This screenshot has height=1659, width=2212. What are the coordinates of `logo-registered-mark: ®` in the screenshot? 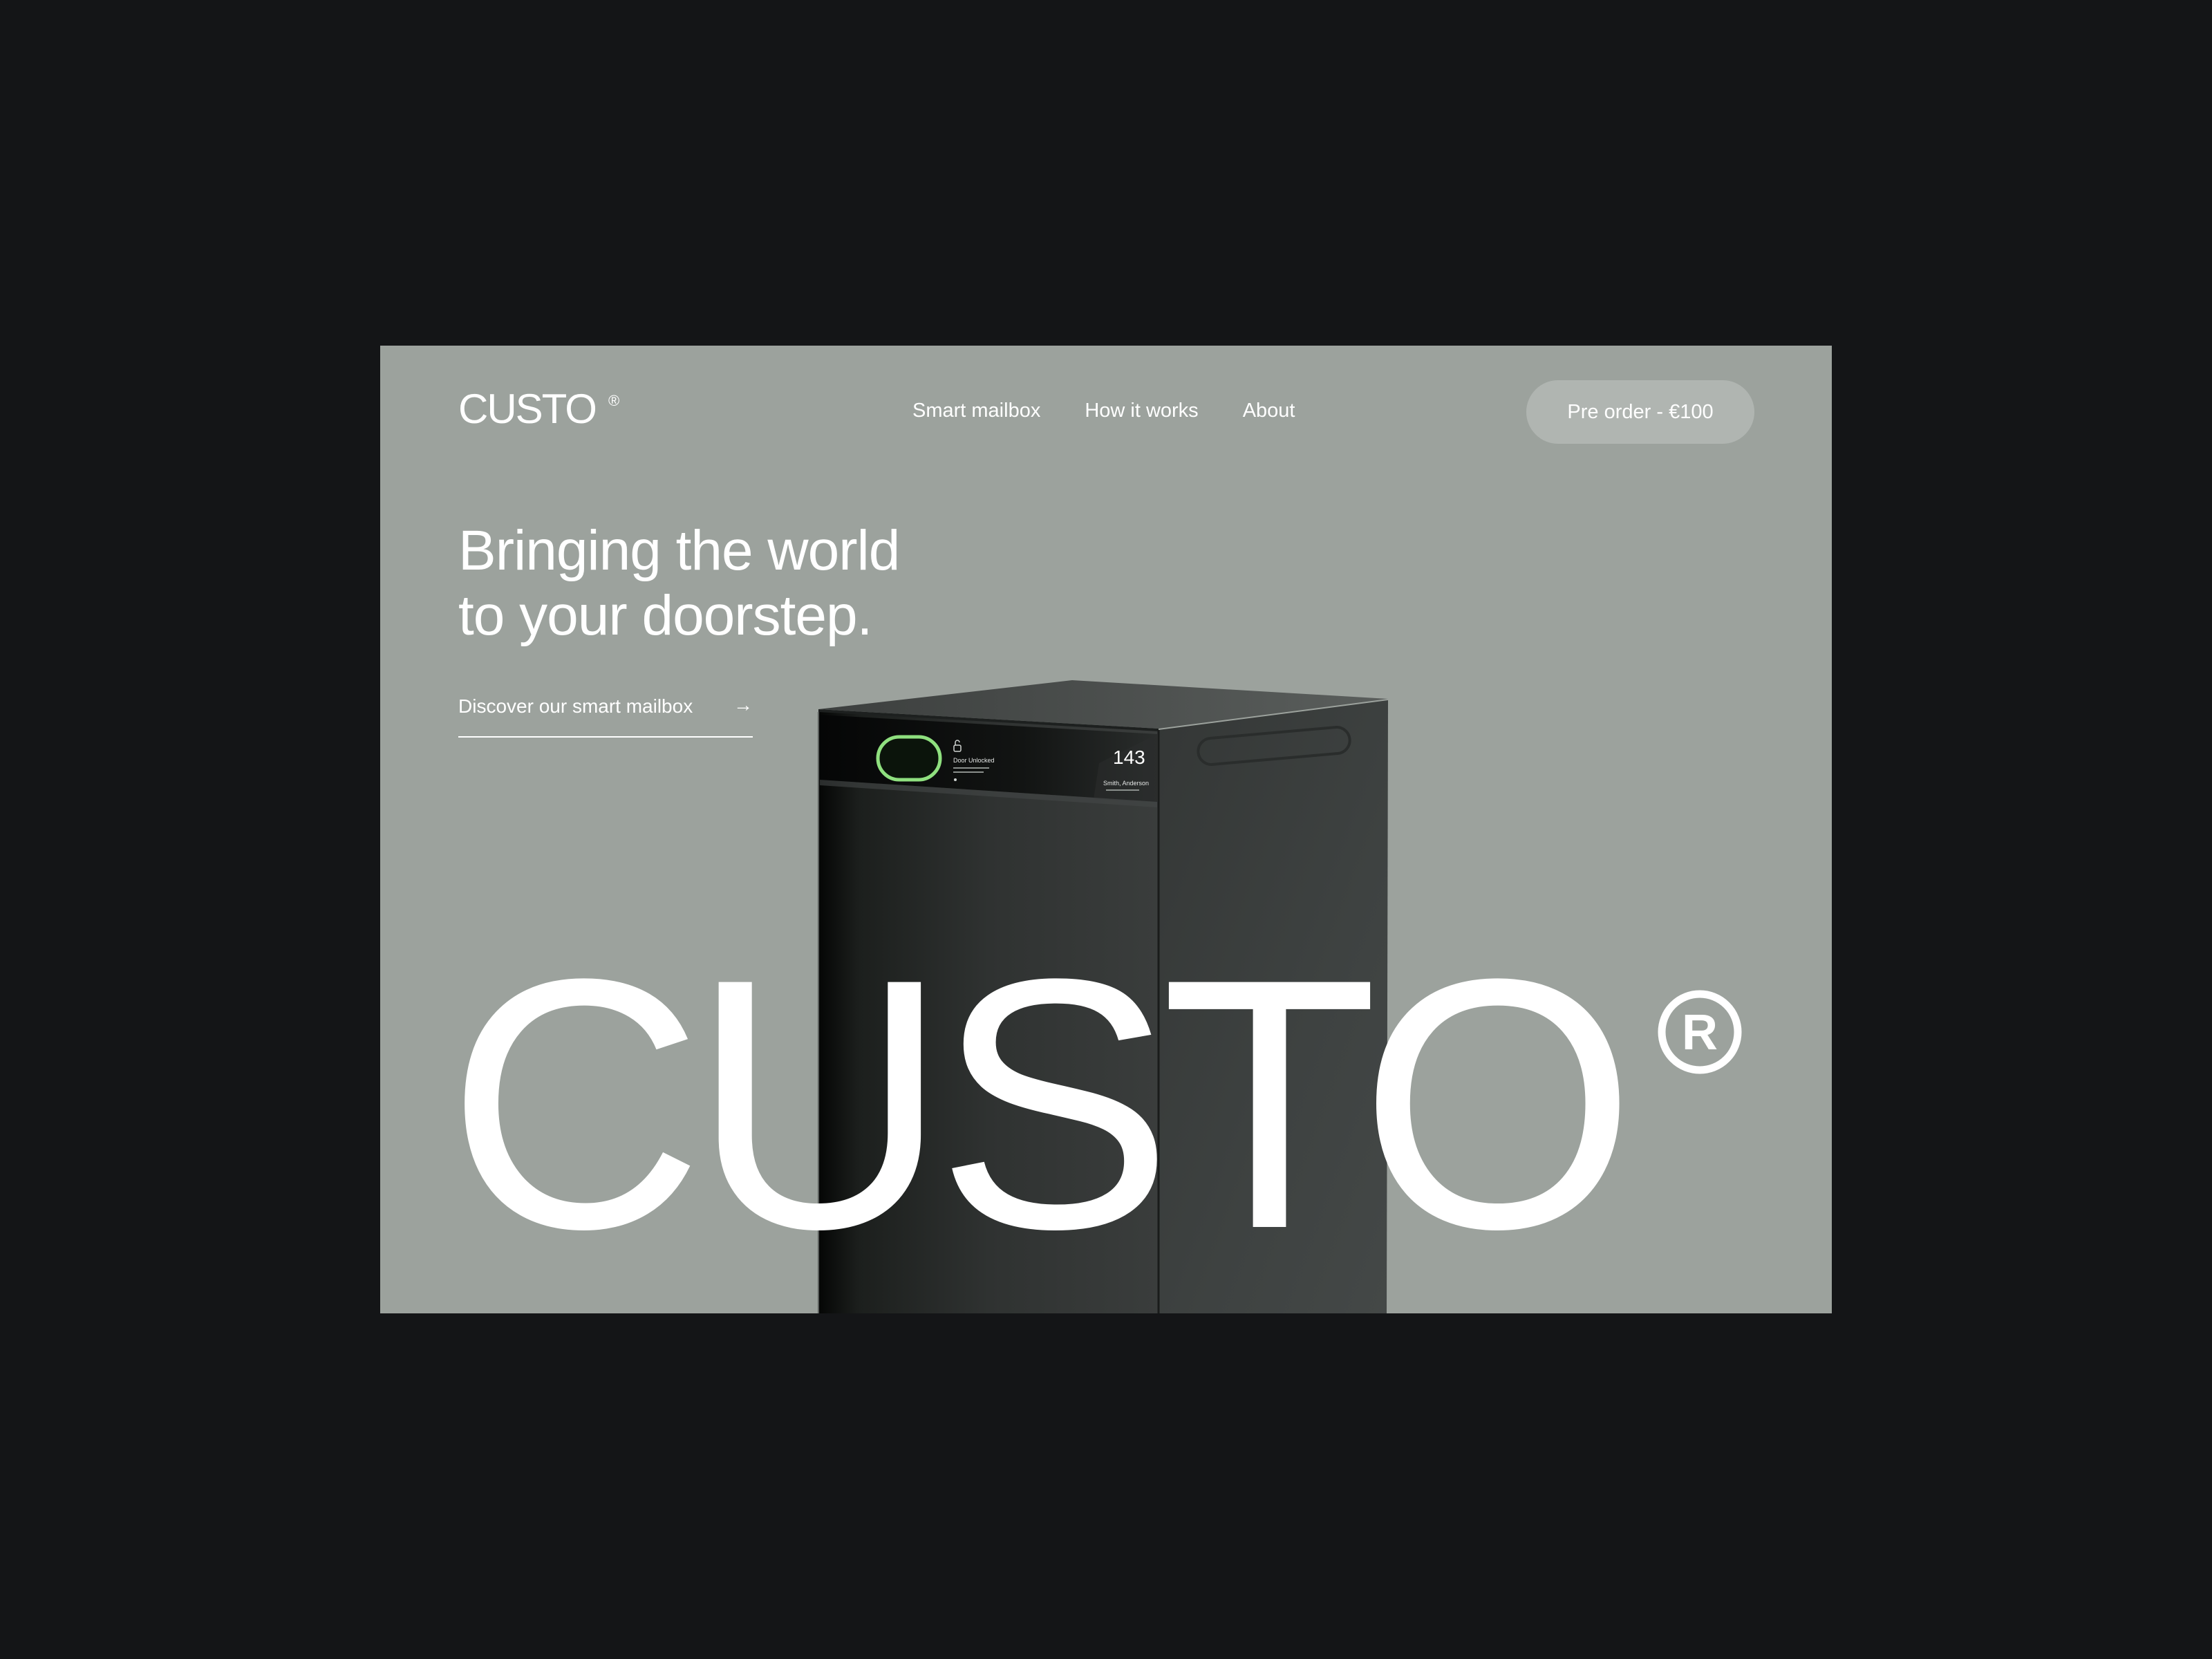 It's located at (614, 400).